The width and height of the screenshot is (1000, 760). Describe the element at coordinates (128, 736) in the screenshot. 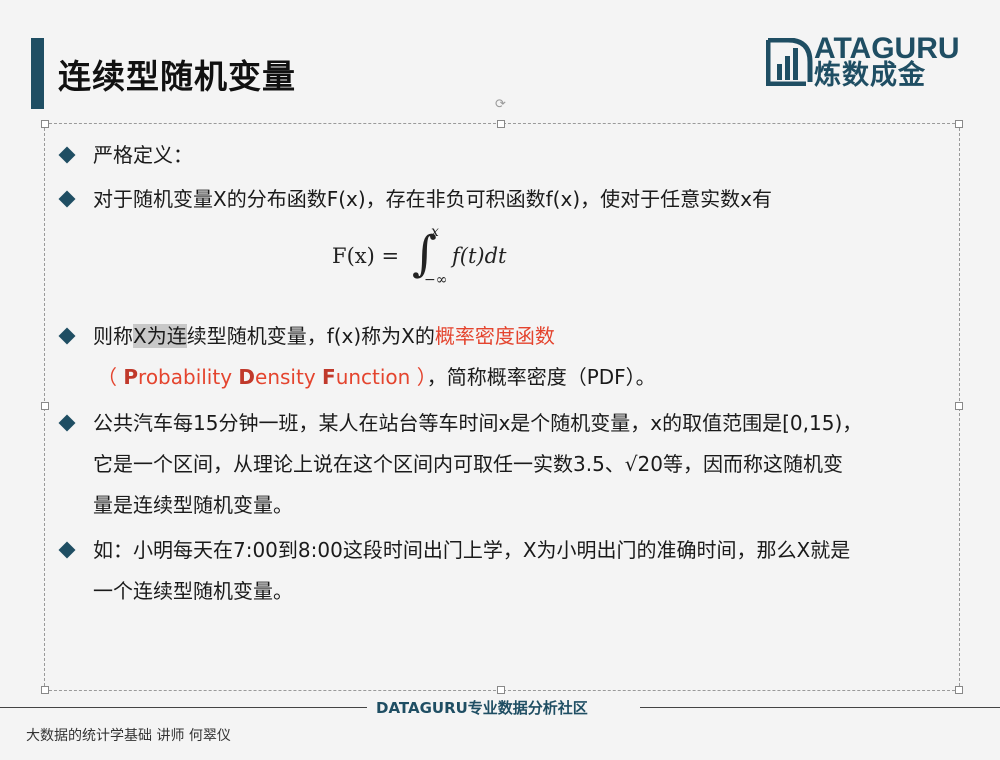

I see `footer-course-info: 大数据的统计学基础 讲师 何翠仪` at that location.